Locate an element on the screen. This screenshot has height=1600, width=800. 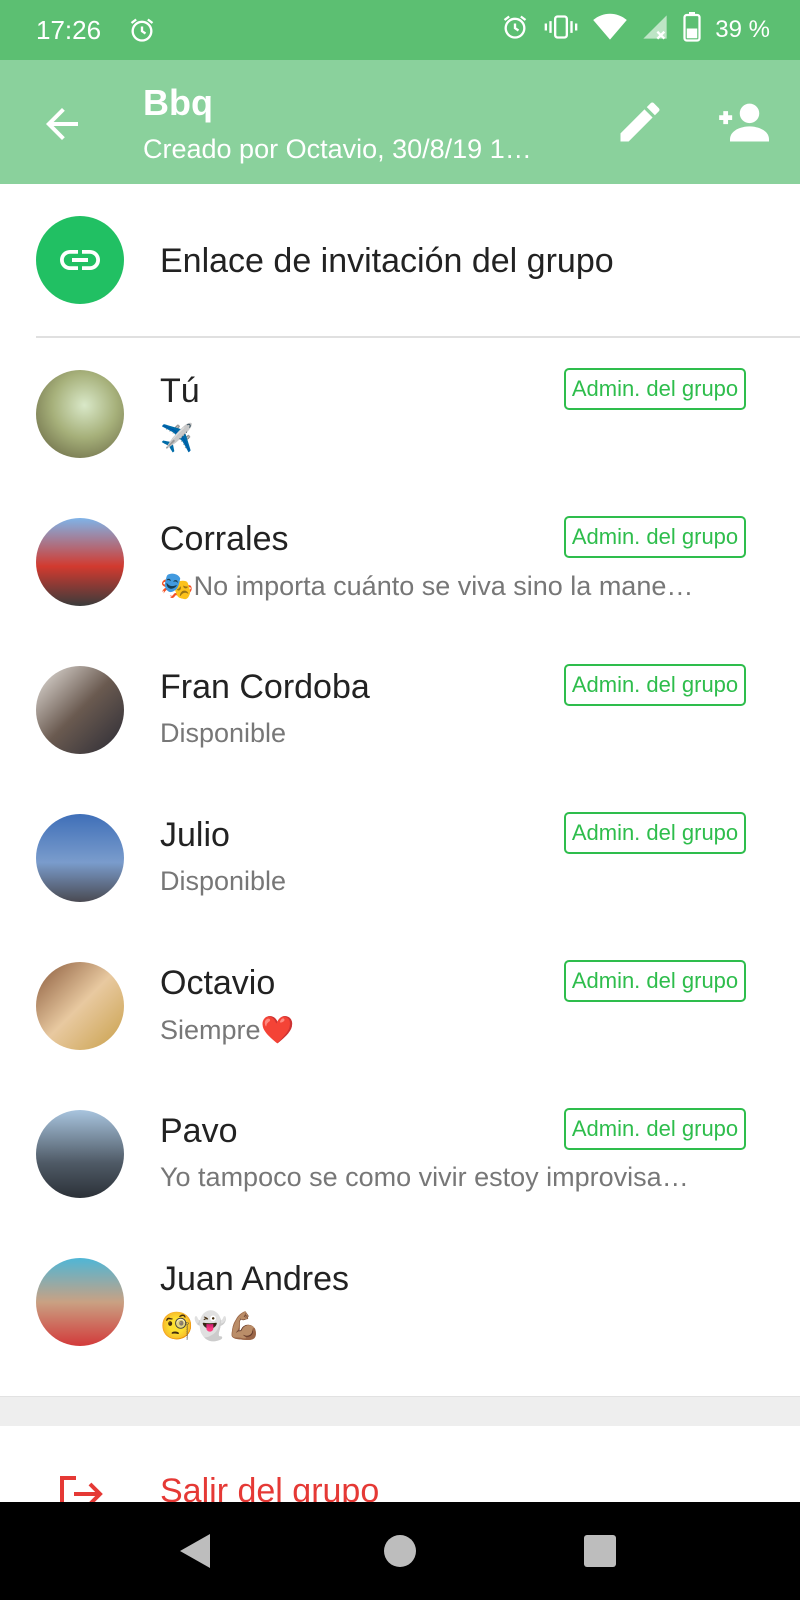
member-name: Pavo is located at coordinates (199, 1131).